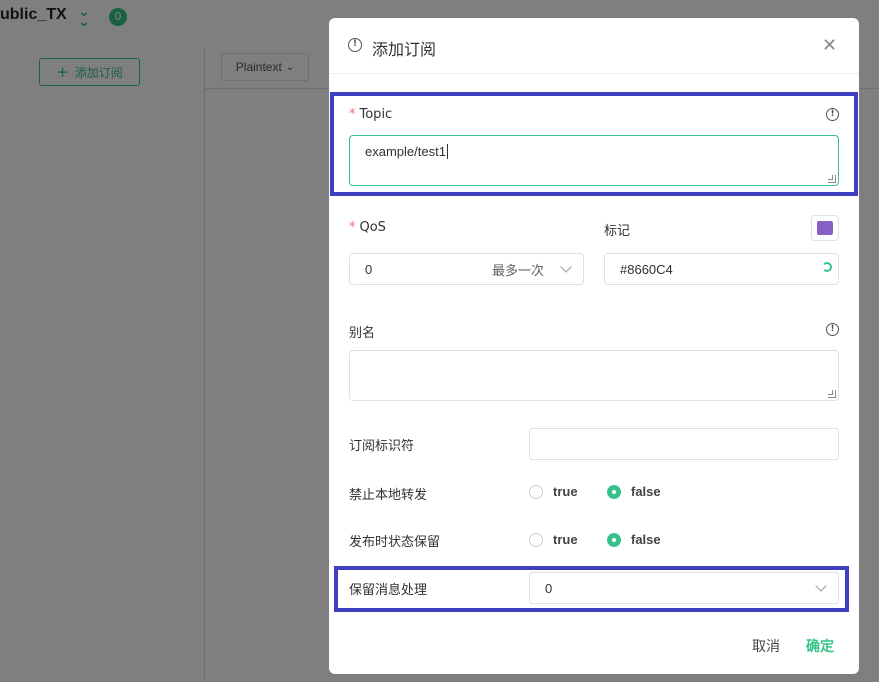 The width and height of the screenshot is (879, 682). What do you see at coordinates (802, 666) in the screenshot?
I see `watermark: CSDN @时光の尘` at bounding box center [802, 666].